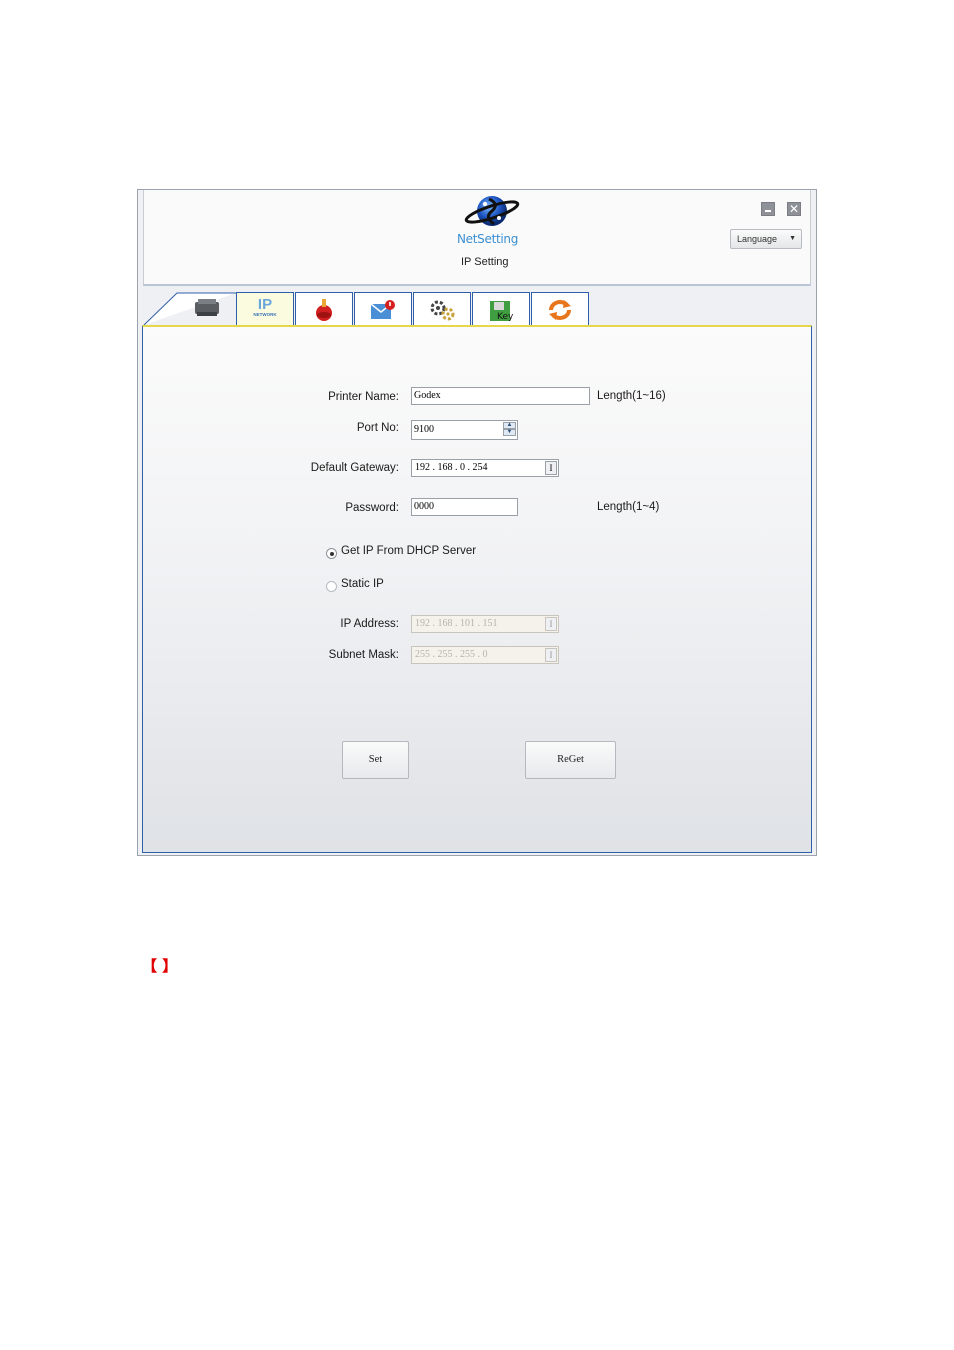 The image size is (954, 1350). I want to click on port-no-label: Port No:, so click(377, 428).